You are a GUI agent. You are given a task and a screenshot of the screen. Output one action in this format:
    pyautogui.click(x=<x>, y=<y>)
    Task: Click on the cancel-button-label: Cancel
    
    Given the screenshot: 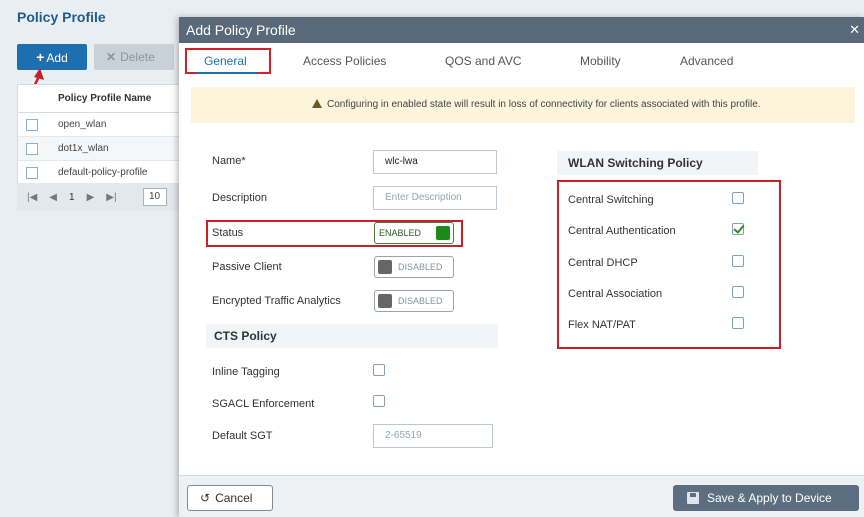 What is the action you would take?
    pyautogui.click(x=234, y=498)
    